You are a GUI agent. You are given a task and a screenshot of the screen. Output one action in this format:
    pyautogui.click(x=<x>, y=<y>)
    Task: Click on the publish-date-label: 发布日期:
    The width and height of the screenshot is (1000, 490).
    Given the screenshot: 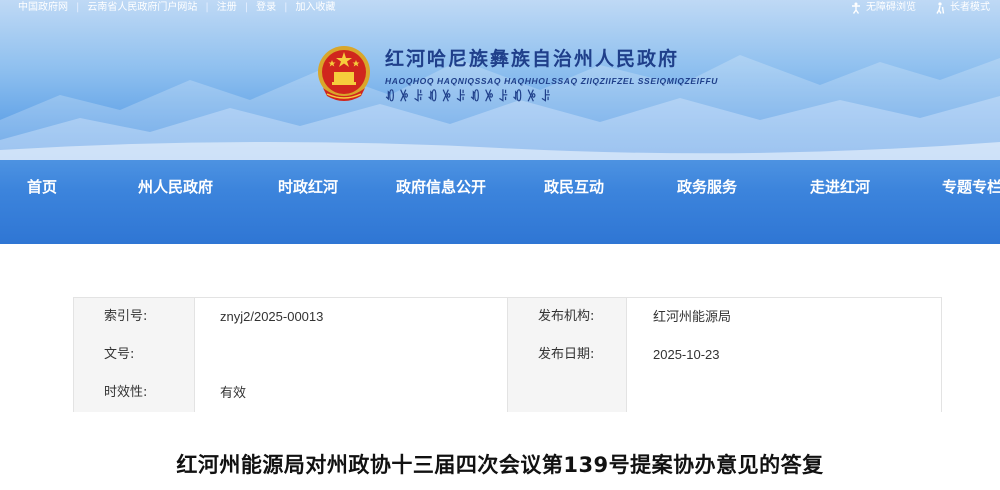 What is the action you would take?
    pyautogui.click(x=567, y=355)
    